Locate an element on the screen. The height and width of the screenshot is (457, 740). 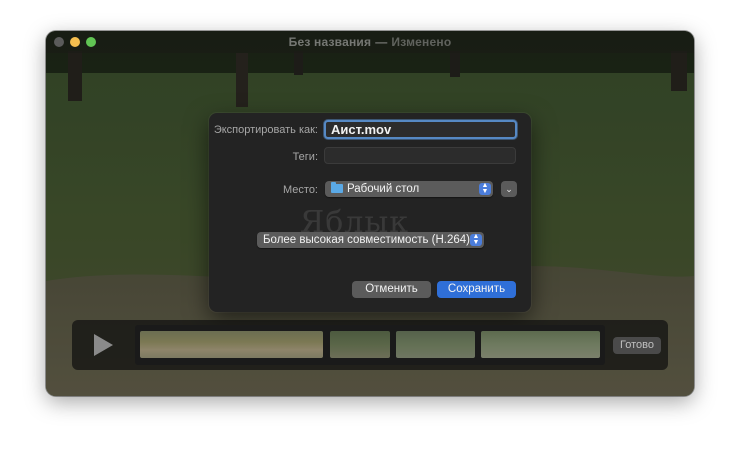
done-button: Готово is located at coordinates (637, 345).